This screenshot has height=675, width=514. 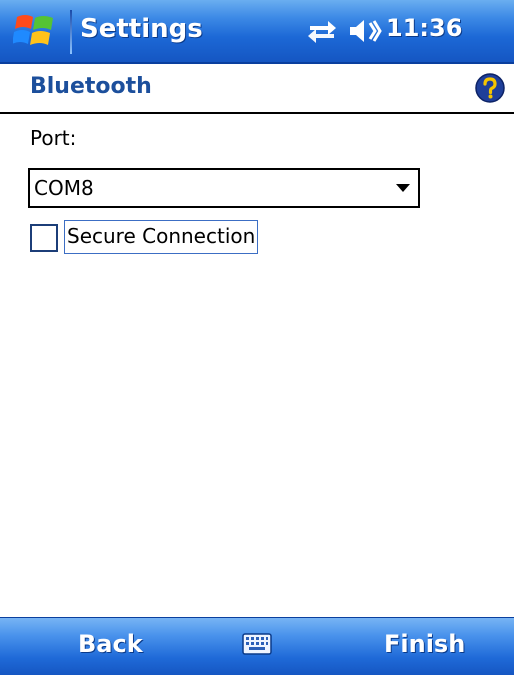 What do you see at coordinates (110, 644) in the screenshot?
I see `back-softkey: Back` at bounding box center [110, 644].